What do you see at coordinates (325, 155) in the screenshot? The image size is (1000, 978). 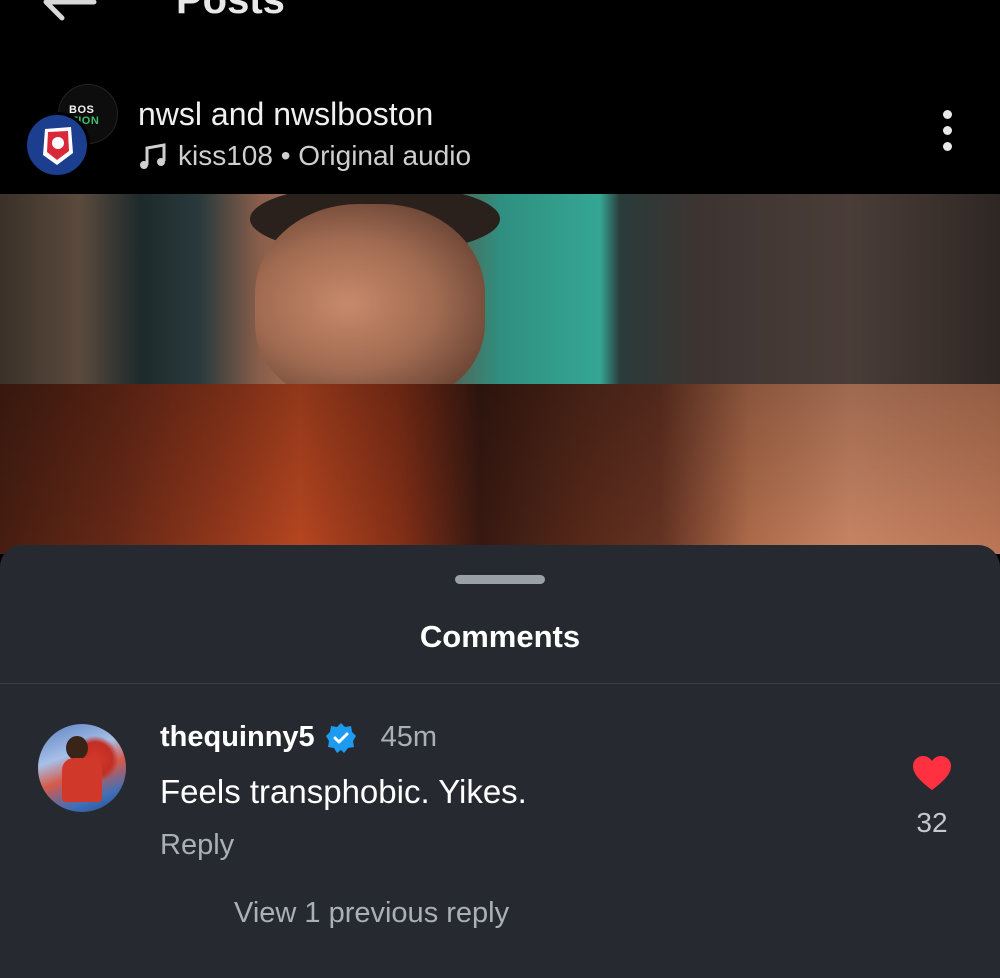 I see `audio-text: kiss108 • Original audio` at bounding box center [325, 155].